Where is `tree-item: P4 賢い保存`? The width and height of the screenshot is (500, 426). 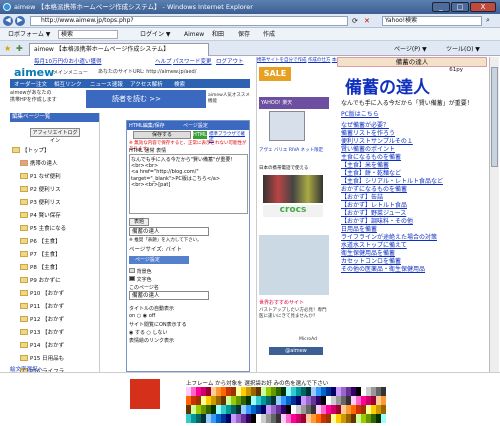 tree-item: P4 賢い保存 is located at coordinates (55, 214).